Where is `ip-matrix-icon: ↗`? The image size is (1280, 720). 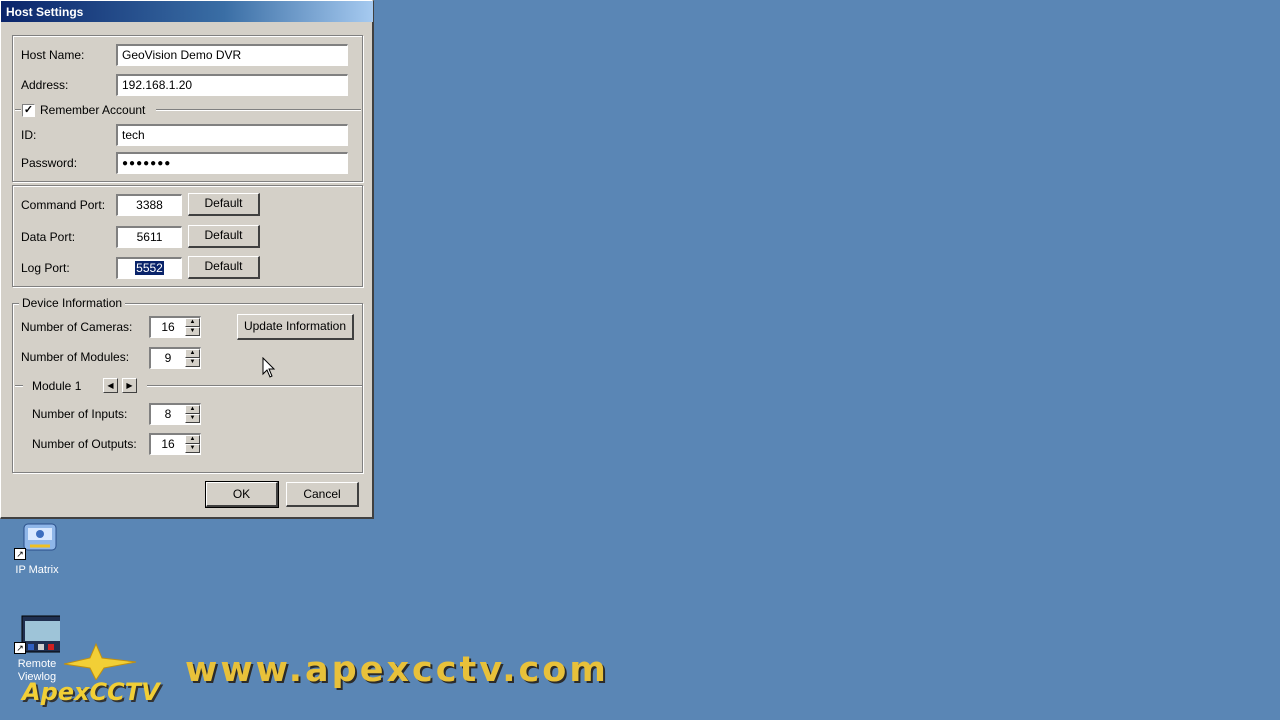
ip-matrix-icon: ↗ is located at coordinates (37, 540).